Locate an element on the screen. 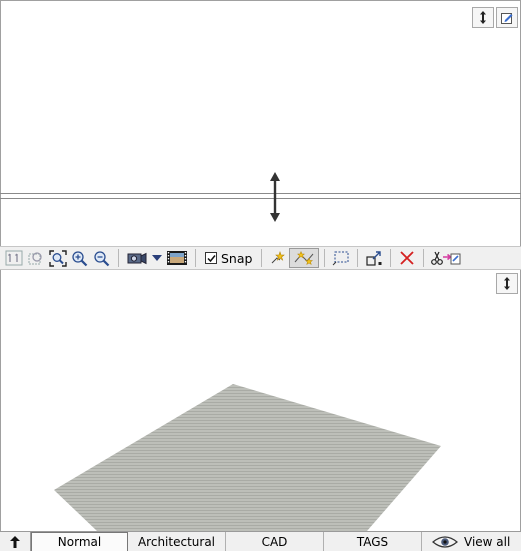 The height and width of the screenshot is (551, 521). zoom-in-icon is located at coordinates (80, 258).